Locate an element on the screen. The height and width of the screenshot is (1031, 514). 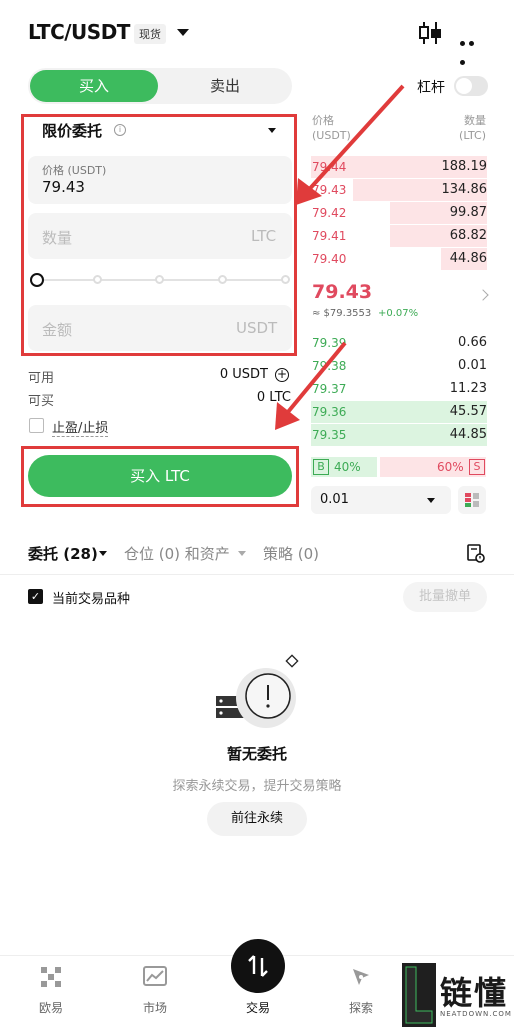
info-icon: i is located at coordinates (120, 130).